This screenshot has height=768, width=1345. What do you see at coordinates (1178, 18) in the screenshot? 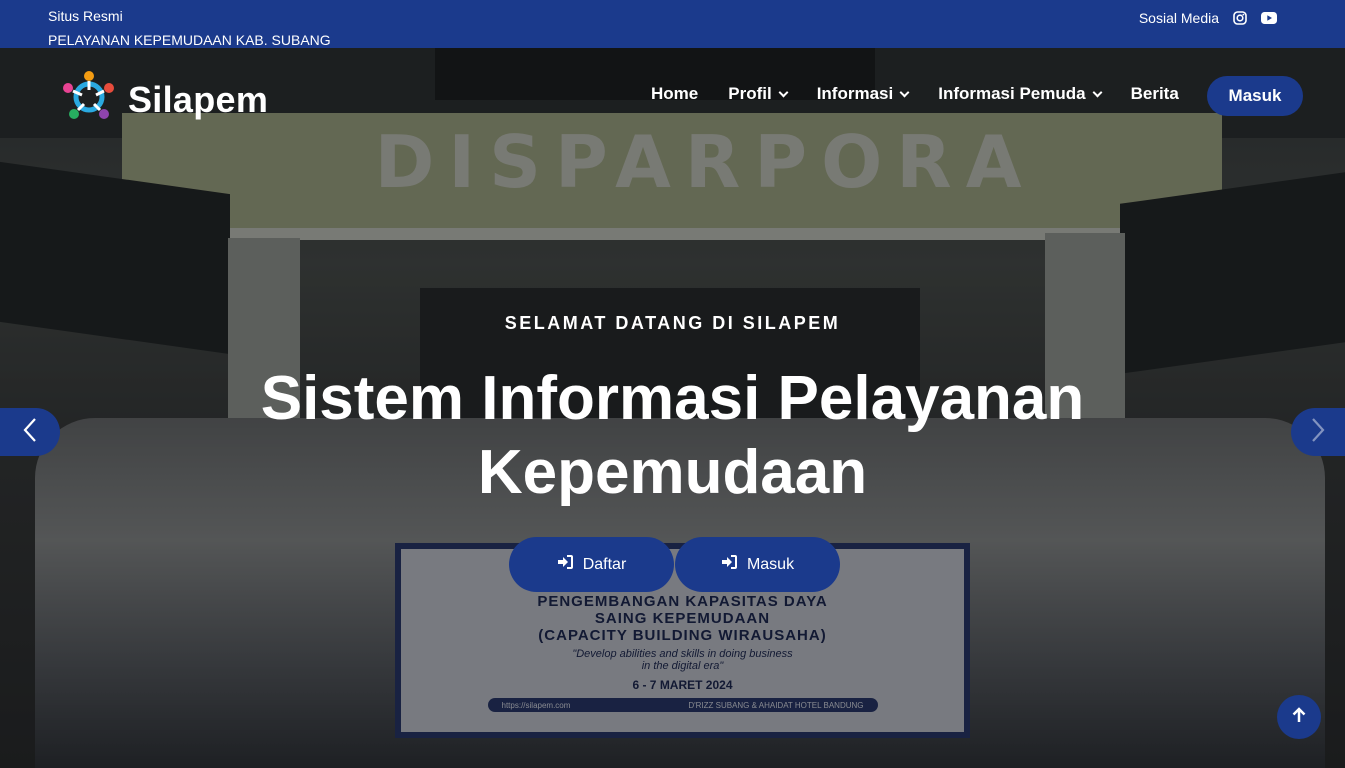
I see `social-media-label: Sosial Media` at bounding box center [1178, 18].